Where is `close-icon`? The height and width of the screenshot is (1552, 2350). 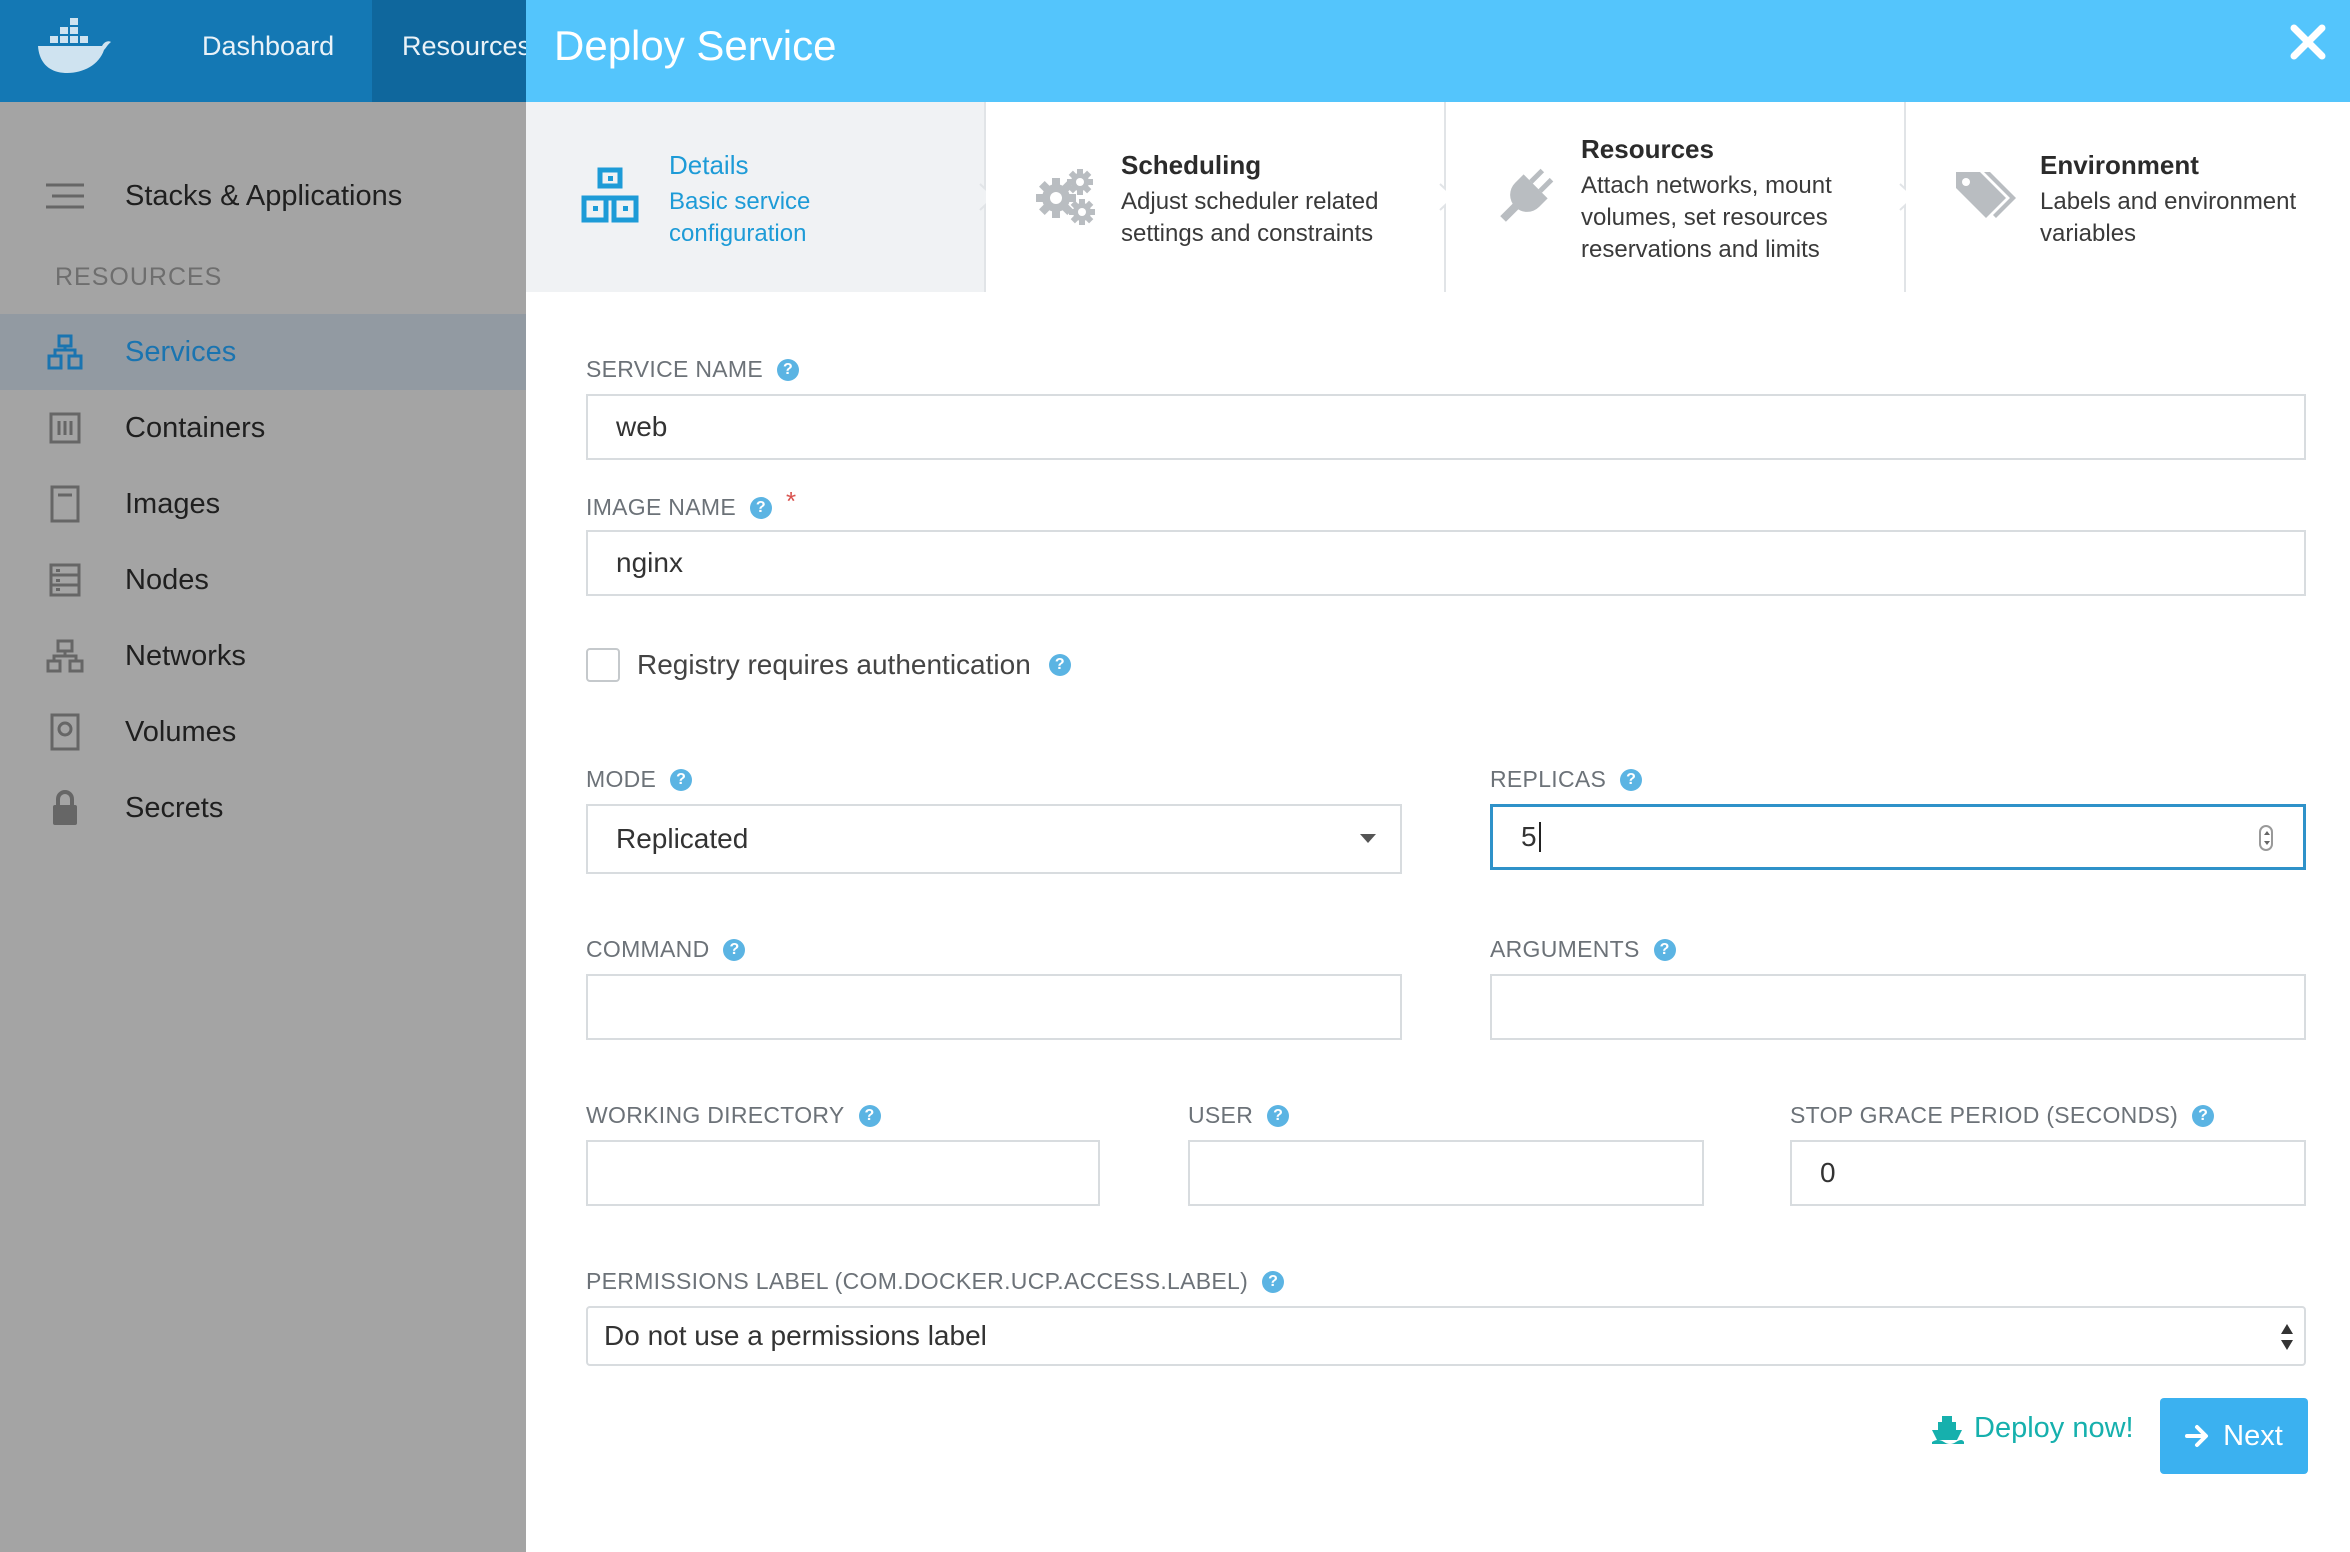 close-icon is located at coordinates (2308, 42).